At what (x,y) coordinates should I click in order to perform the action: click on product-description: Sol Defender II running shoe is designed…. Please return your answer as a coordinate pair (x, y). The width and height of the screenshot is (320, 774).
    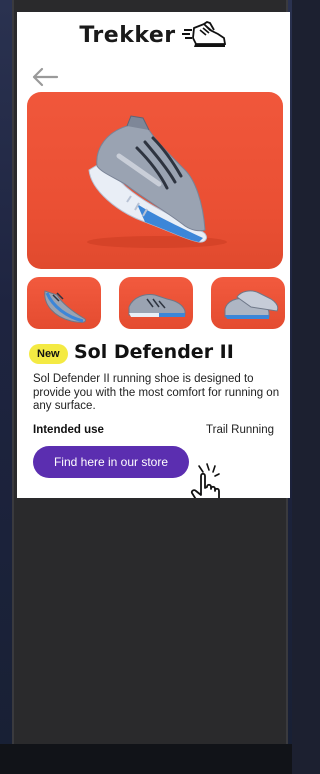
    Looking at the image, I should click on (156, 392).